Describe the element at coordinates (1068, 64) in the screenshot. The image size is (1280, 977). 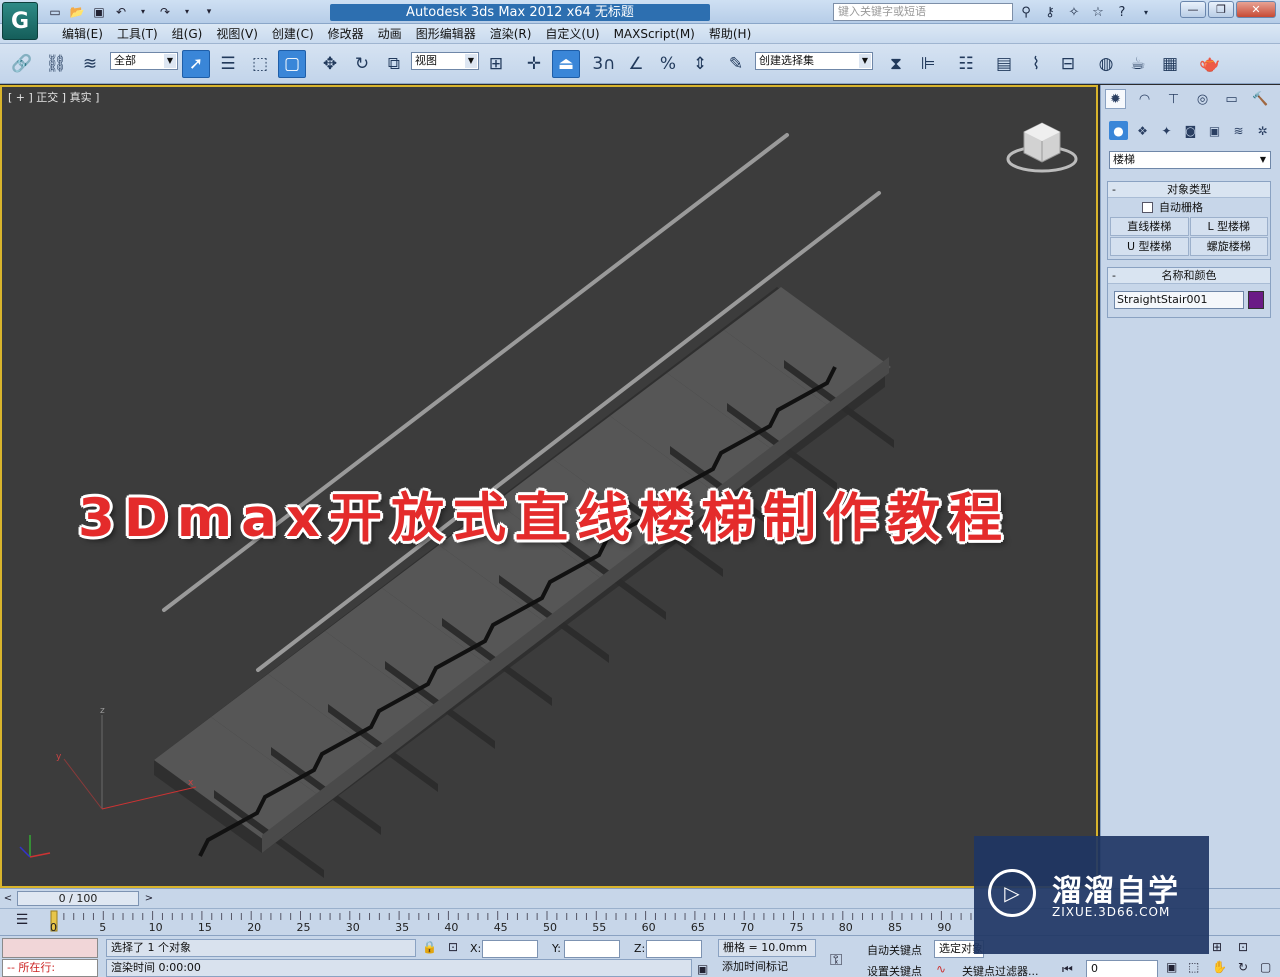
I see `schematic-view-icon: ⊟` at that location.